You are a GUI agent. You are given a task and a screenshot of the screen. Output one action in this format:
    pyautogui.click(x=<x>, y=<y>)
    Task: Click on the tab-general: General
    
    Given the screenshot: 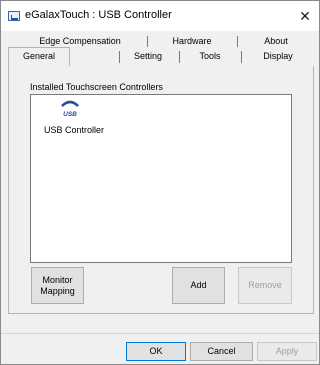 What is the action you would take?
    pyautogui.click(x=39, y=56)
    